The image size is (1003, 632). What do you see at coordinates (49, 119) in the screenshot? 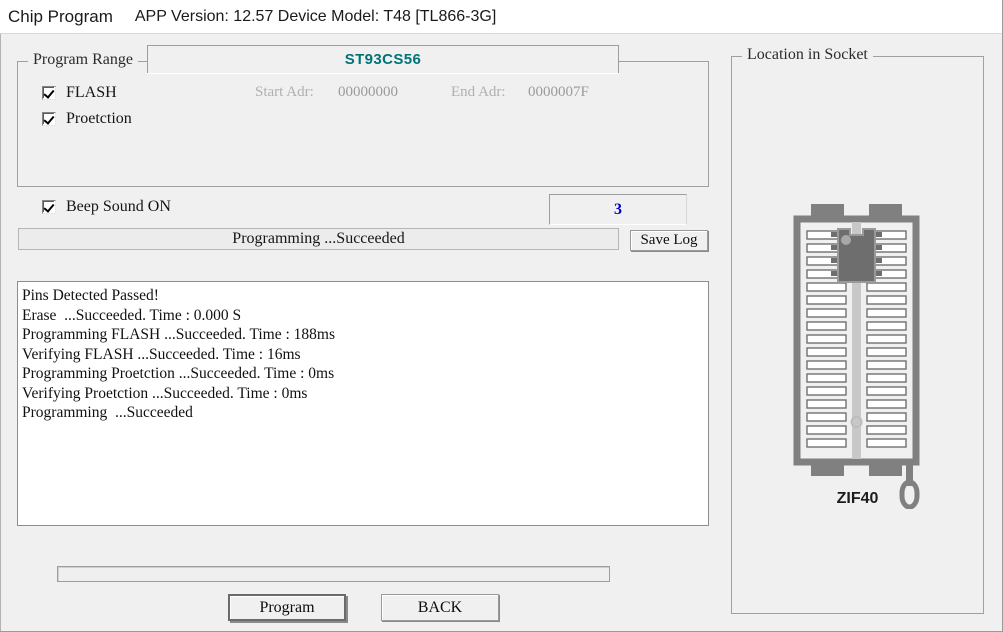
I see `checkbox-protection-box` at bounding box center [49, 119].